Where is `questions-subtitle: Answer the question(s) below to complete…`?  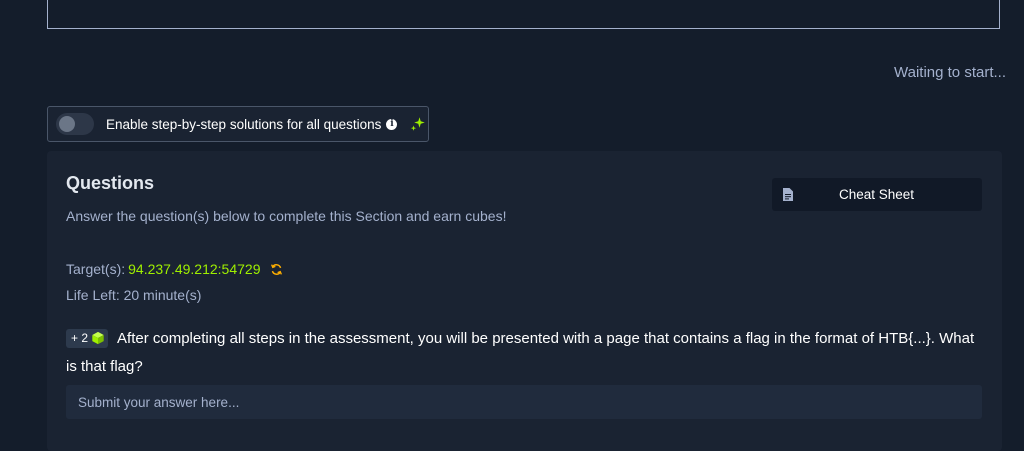 questions-subtitle: Answer the question(s) below to complete… is located at coordinates (286, 216).